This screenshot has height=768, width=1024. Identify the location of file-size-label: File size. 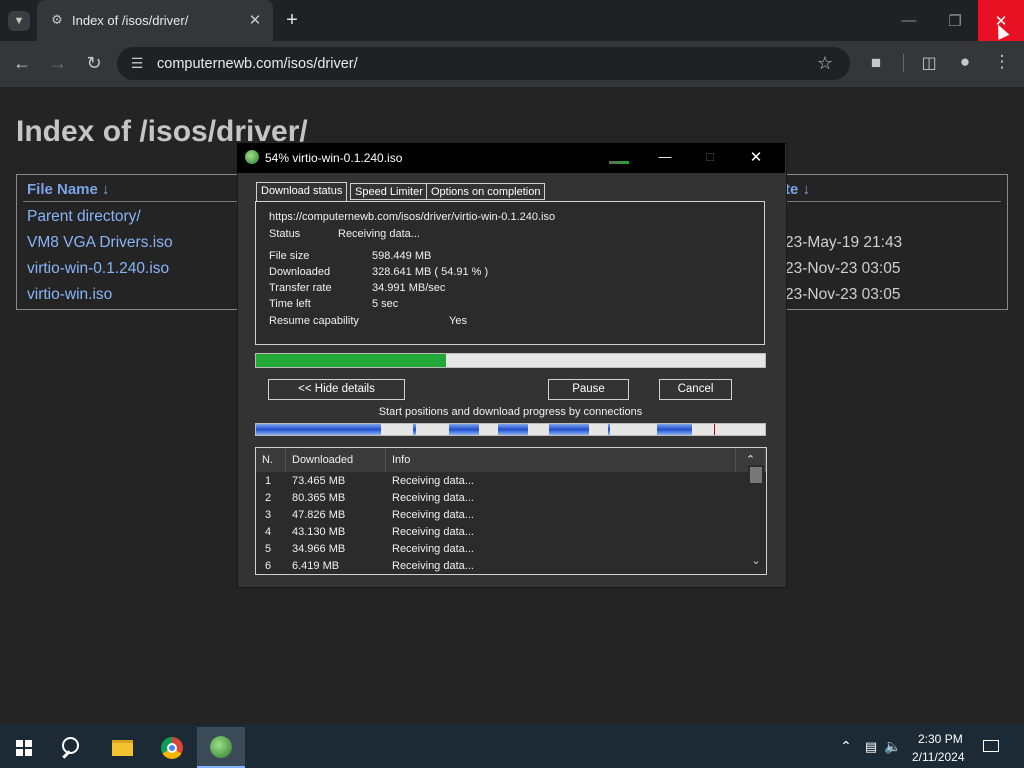
(289, 256).